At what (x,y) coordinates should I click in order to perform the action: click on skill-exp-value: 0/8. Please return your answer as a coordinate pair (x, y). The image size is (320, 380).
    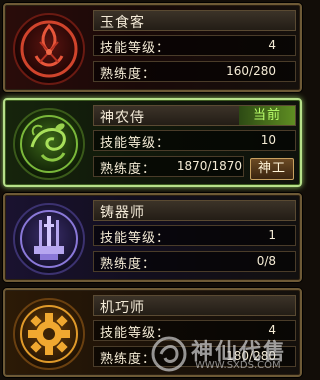
    Looking at the image, I should click on (266, 261).